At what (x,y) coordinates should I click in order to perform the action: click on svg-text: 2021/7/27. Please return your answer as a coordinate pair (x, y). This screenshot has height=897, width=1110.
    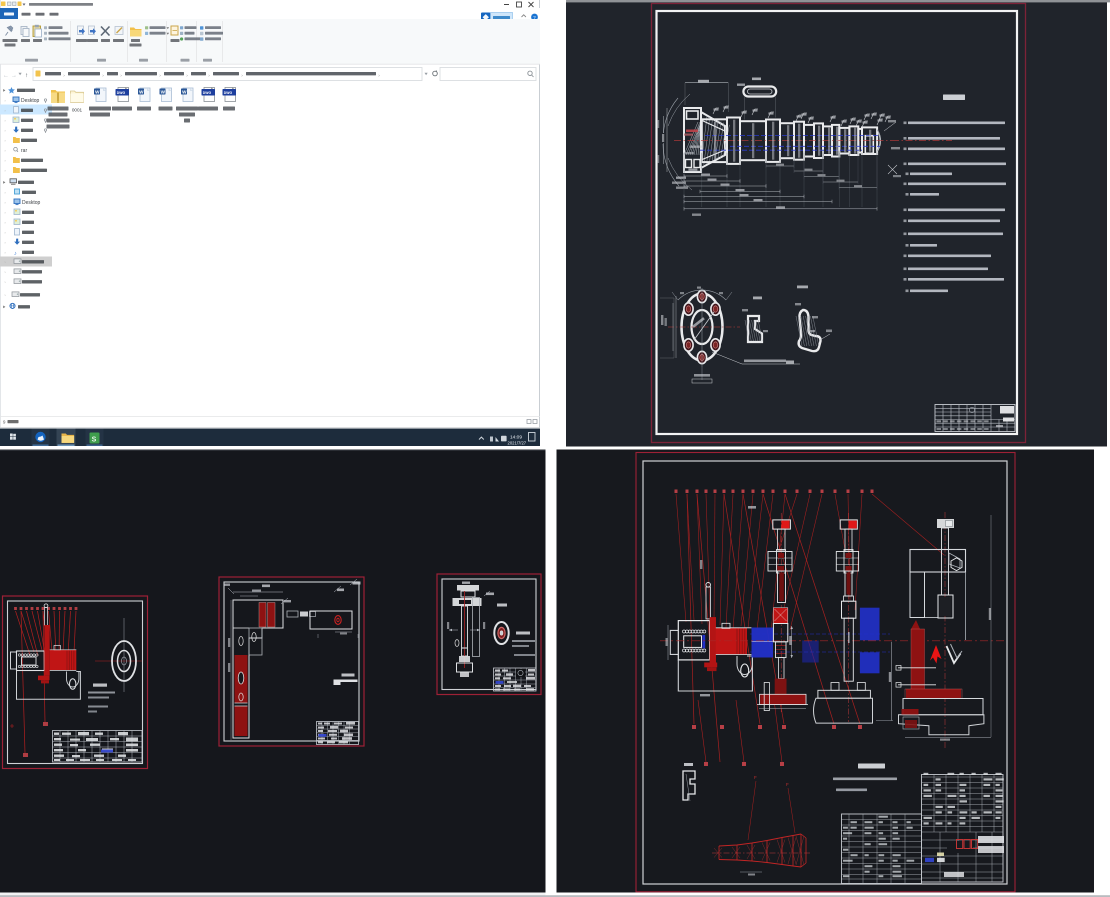
    Looking at the image, I should click on (517, 443).